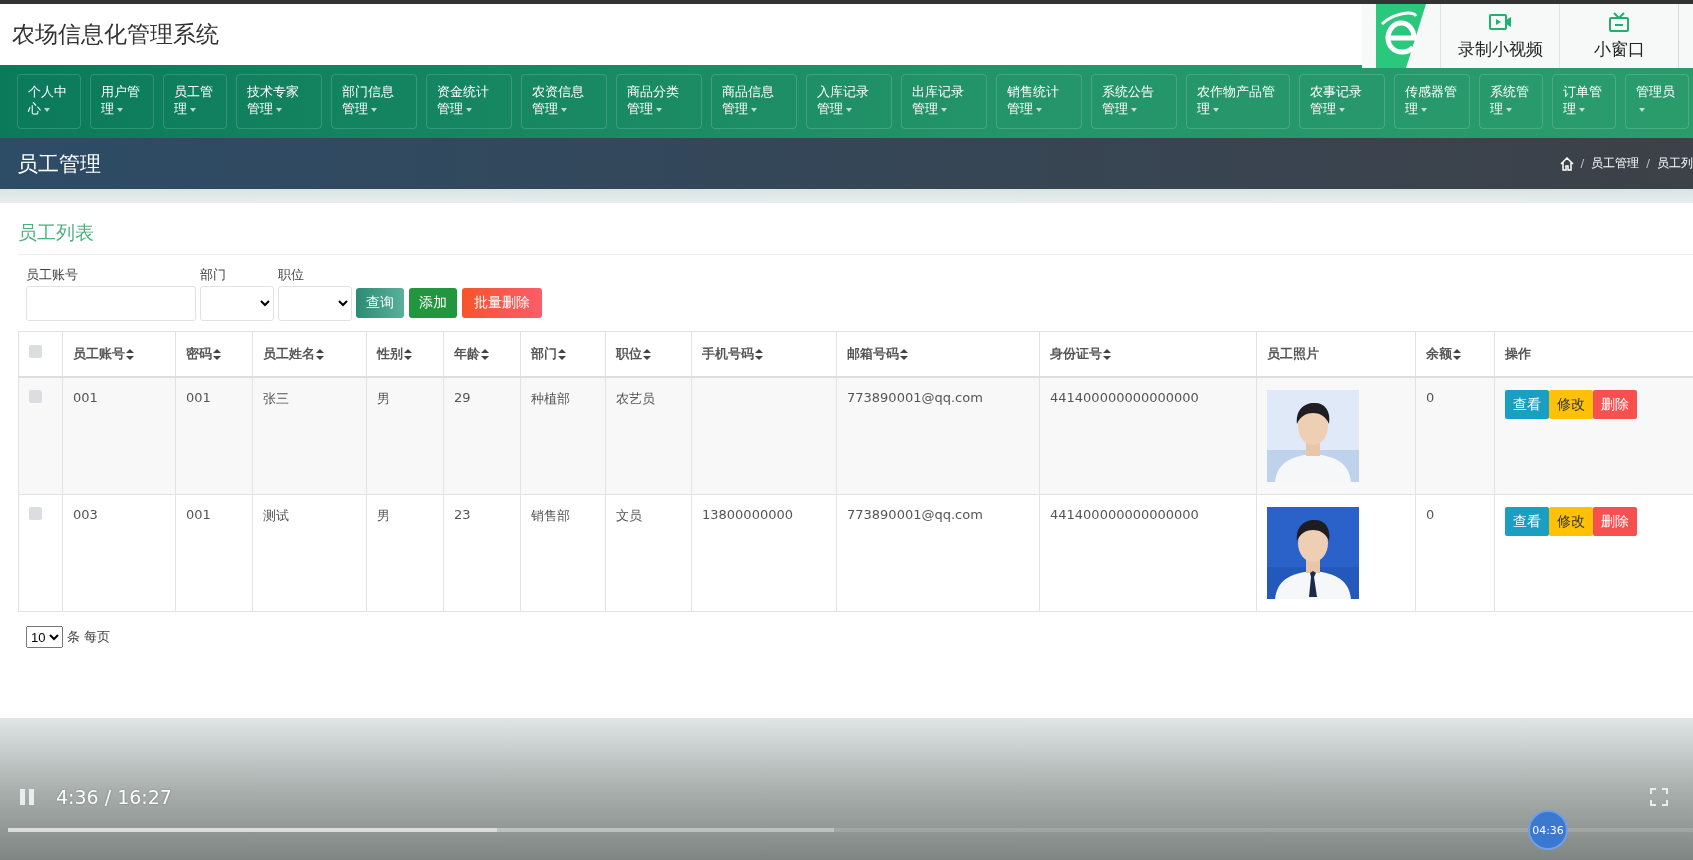 The width and height of the screenshot is (1693, 860). I want to click on table-cell: 销售部, so click(550, 515).